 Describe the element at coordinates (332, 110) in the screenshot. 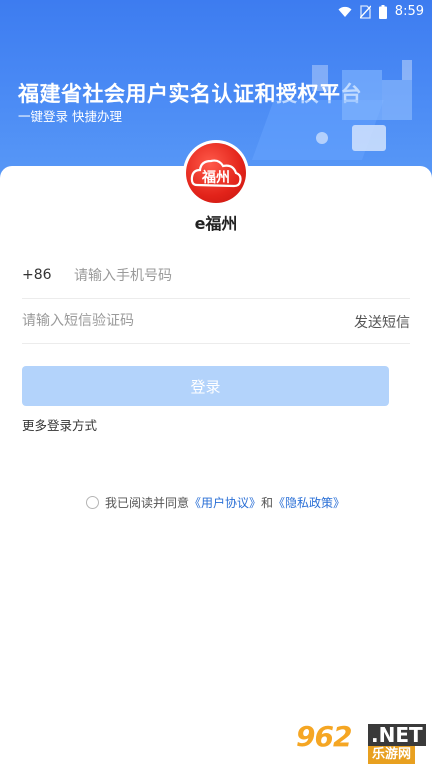

I see `banner-illustration` at that location.